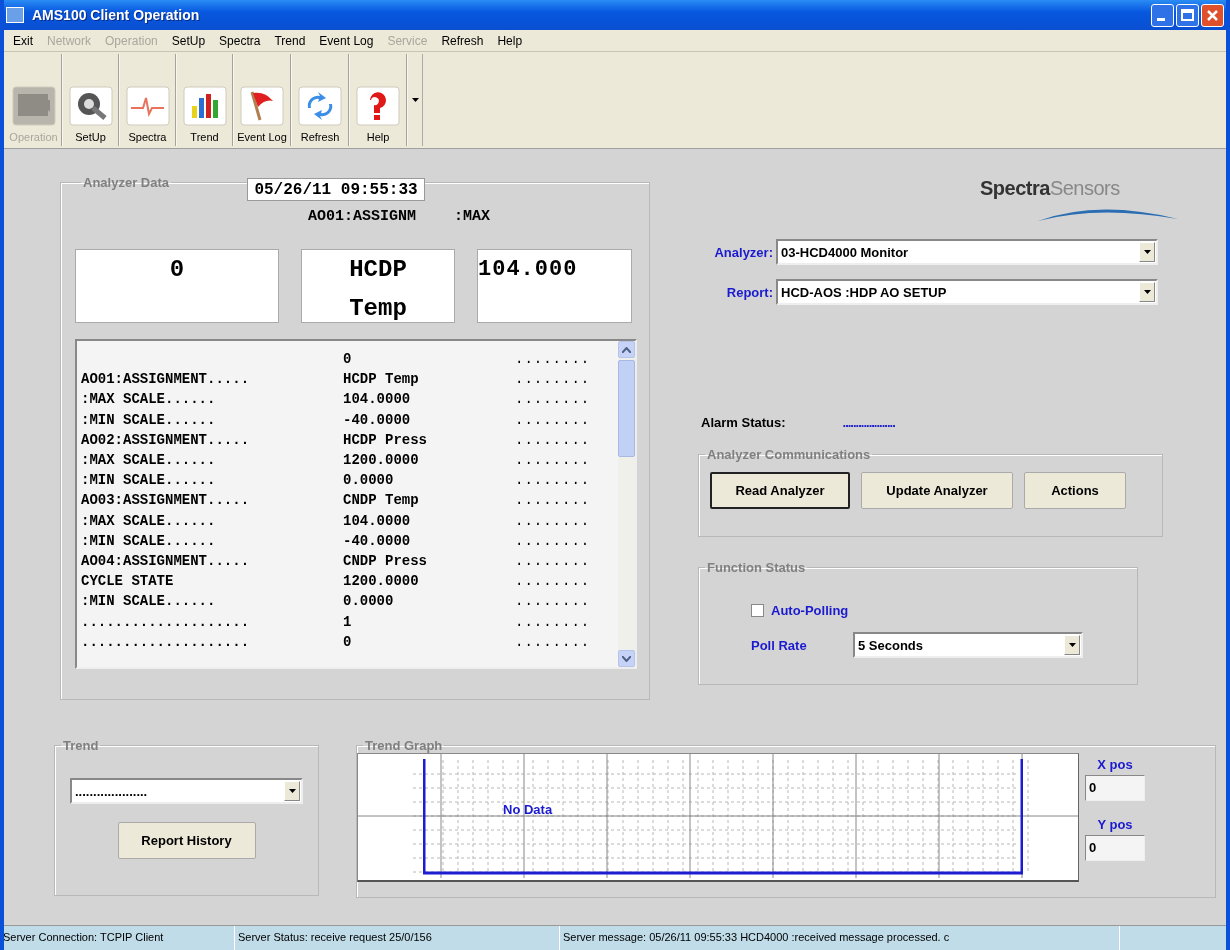 The width and height of the screenshot is (1230, 950). I want to click on checkbox-label: Auto-Polling, so click(810, 610).